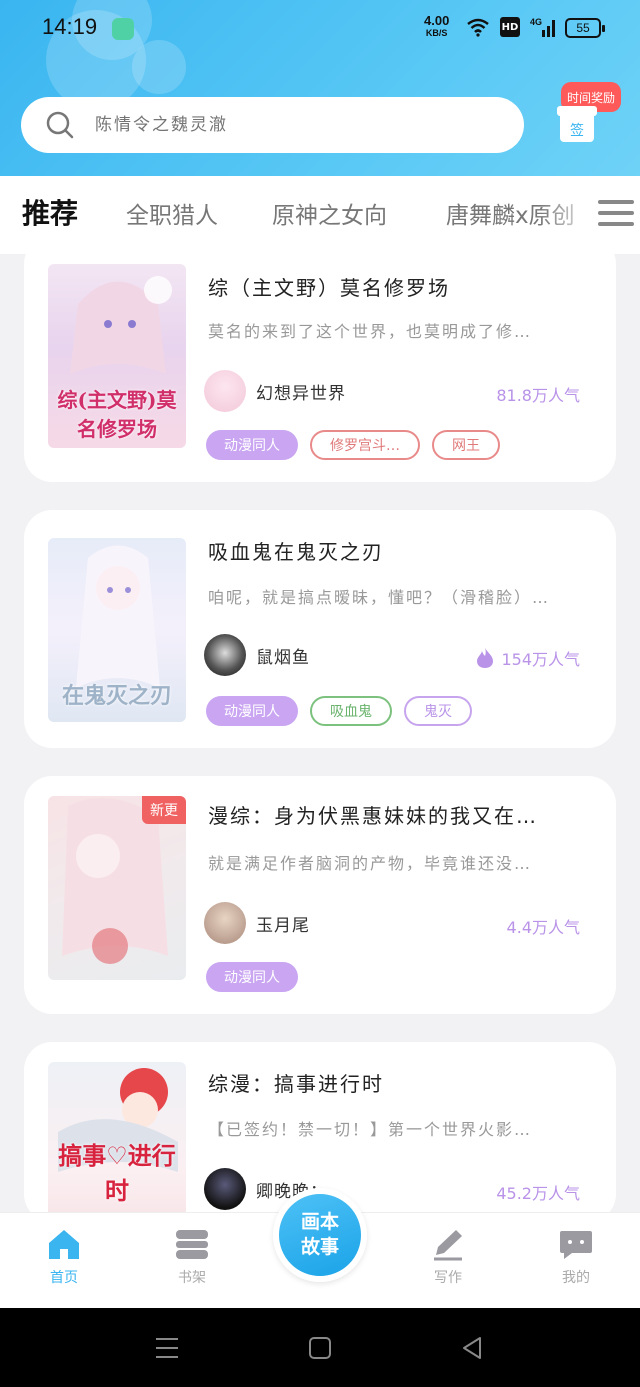  I want to click on picture-story-button: 画本故事, so click(320, 1235).